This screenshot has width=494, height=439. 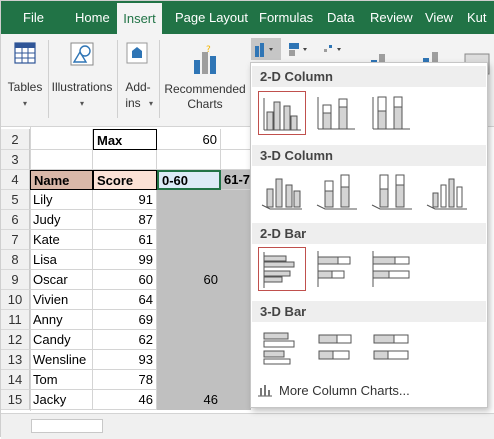 I want to click on 100-stacked-bar-option, so click(x=392, y=269).